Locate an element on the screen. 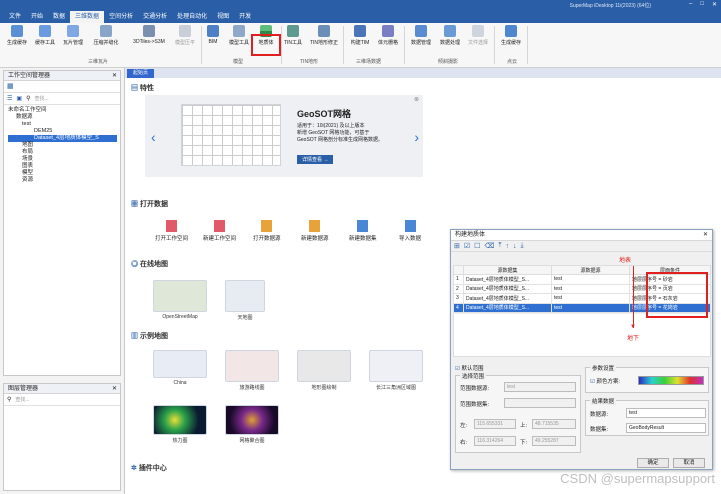 The height and width of the screenshot is (494, 721). range-dataset-select is located at coordinates (540, 403).